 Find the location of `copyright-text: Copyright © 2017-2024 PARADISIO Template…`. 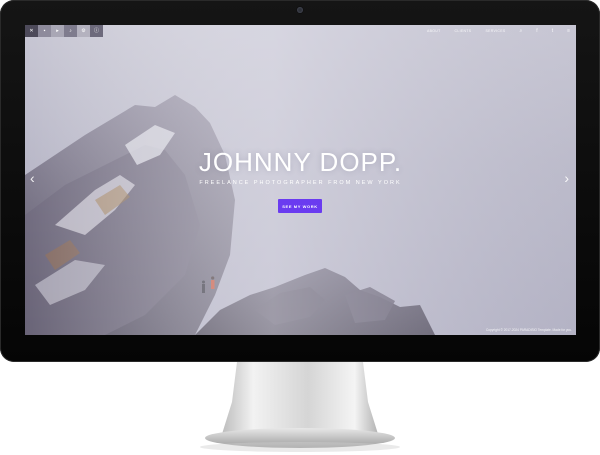

copyright-text: Copyright © 2017-2024 PARADISIO Template… is located at coordinates (528, 330).